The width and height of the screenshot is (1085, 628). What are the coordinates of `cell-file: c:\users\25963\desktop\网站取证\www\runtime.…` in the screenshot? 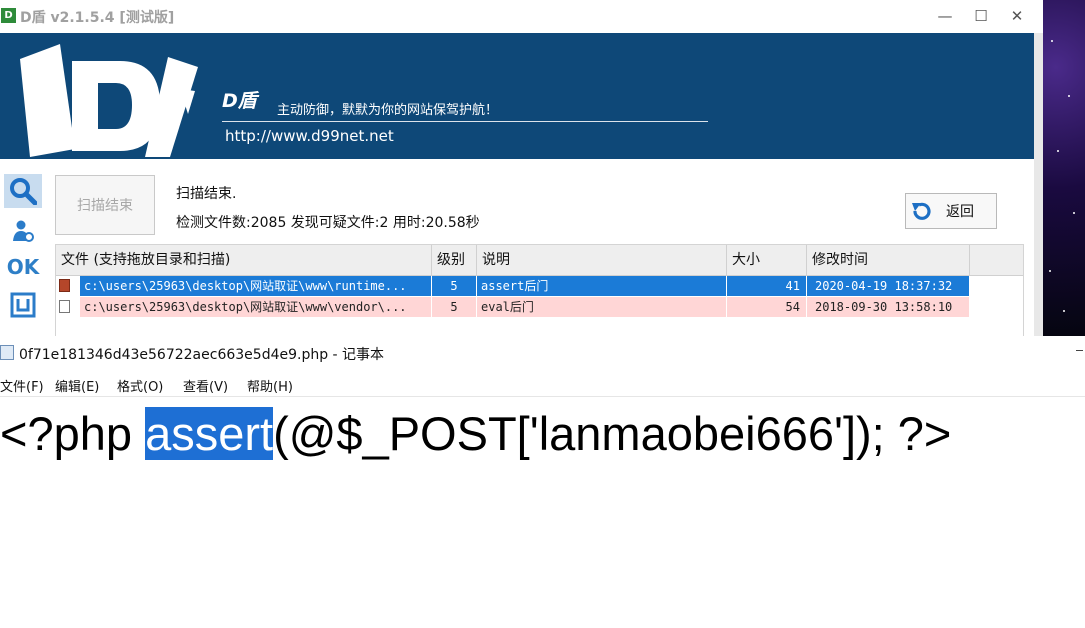 It's located at (256, 286).